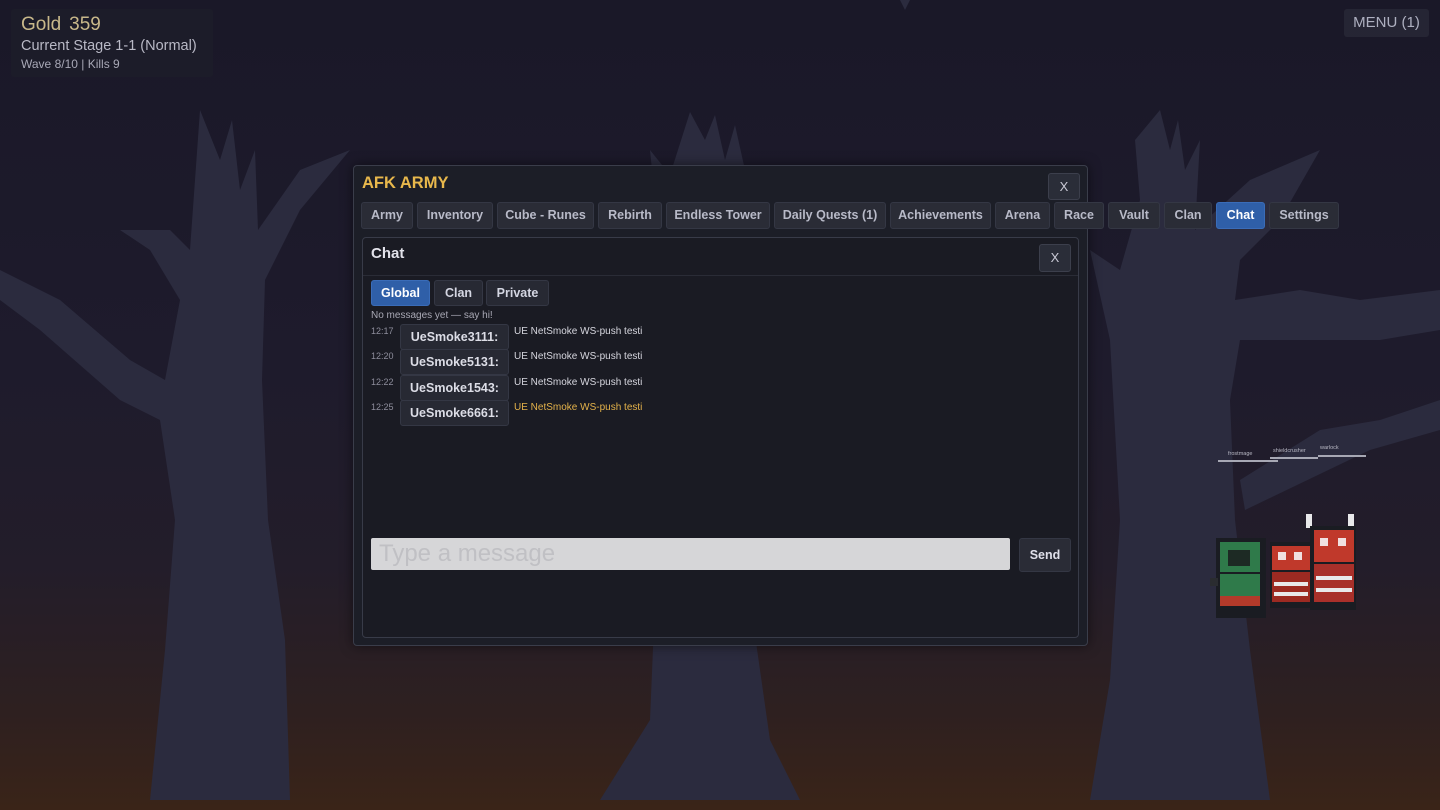 The width and height of the screenshot is (1440, 810). Describe the element at coordinates (1064, 186) in the screenshot. I see `window-close-button: X` at that location.